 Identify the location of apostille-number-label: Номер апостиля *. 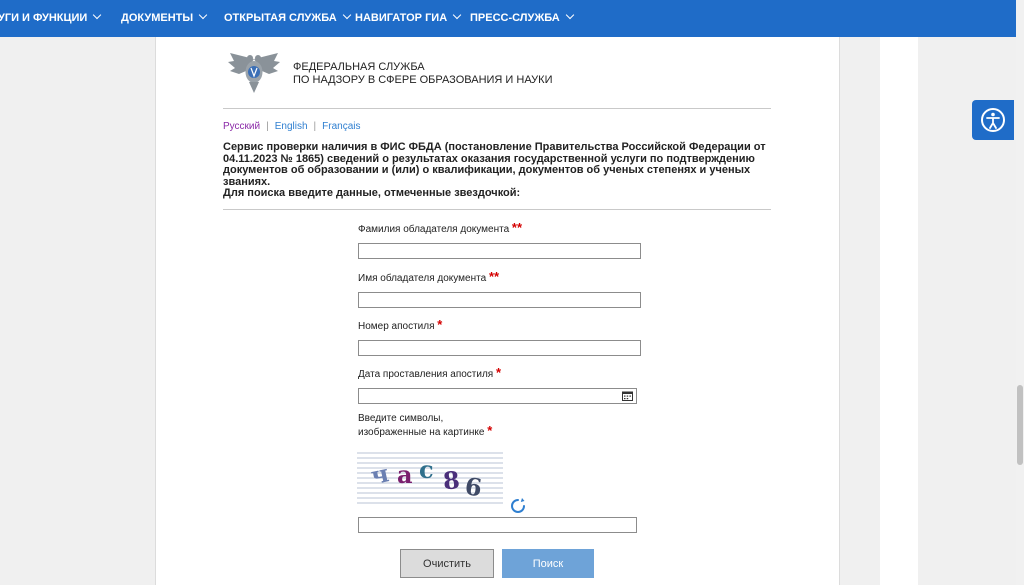
(400, 325).